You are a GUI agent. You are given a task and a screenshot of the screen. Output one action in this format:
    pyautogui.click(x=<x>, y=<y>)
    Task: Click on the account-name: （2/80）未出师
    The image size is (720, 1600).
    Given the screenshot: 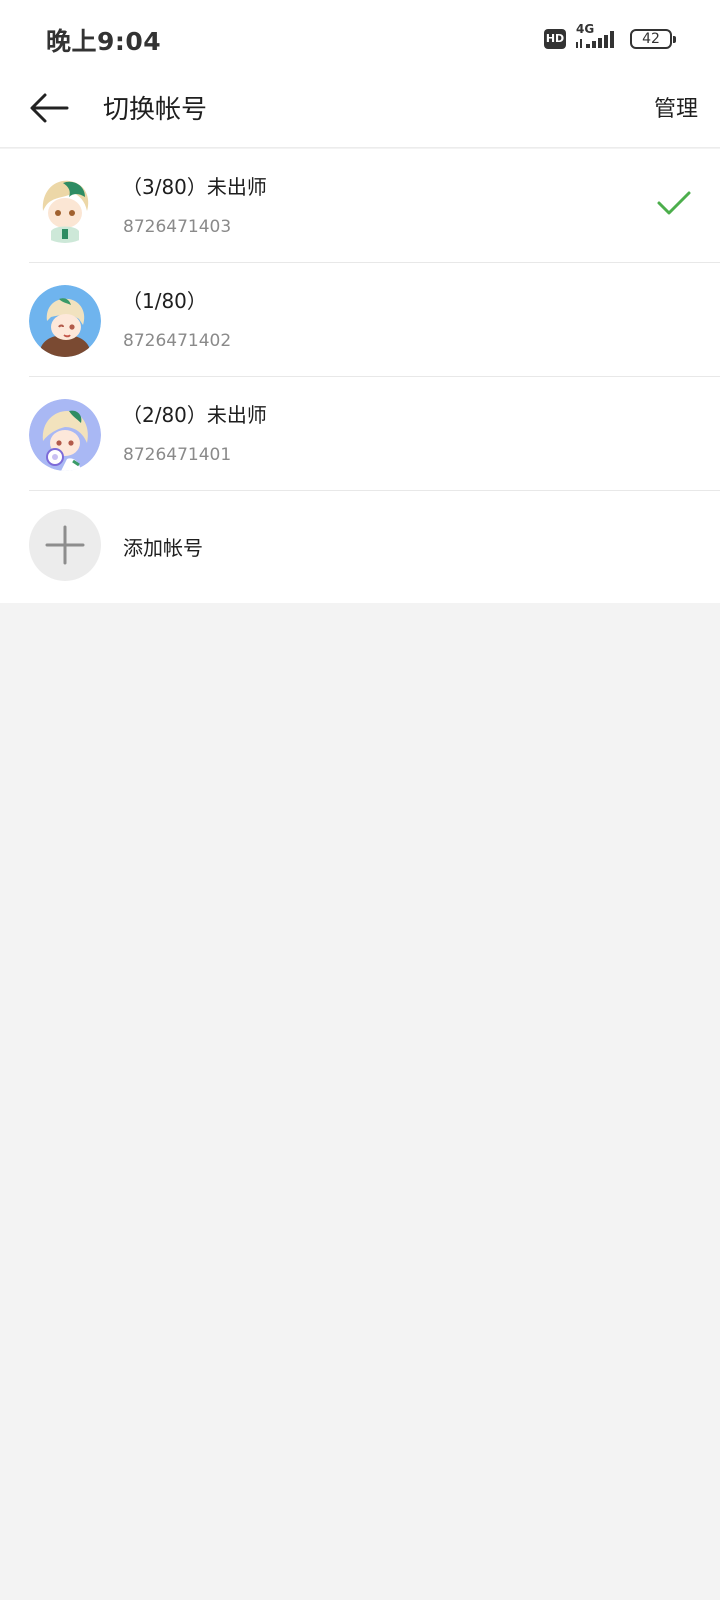 What is the action you would take?
    pyautogui.click(x=194, y=415)
    